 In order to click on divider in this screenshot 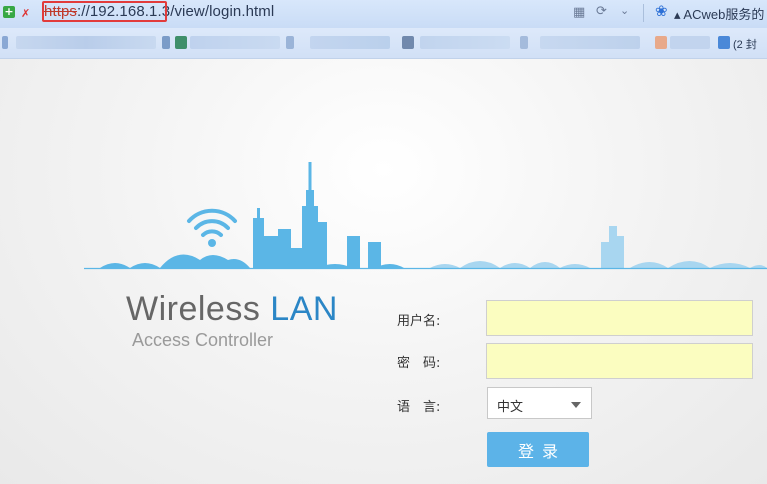, I will do `click(643, 13)`.